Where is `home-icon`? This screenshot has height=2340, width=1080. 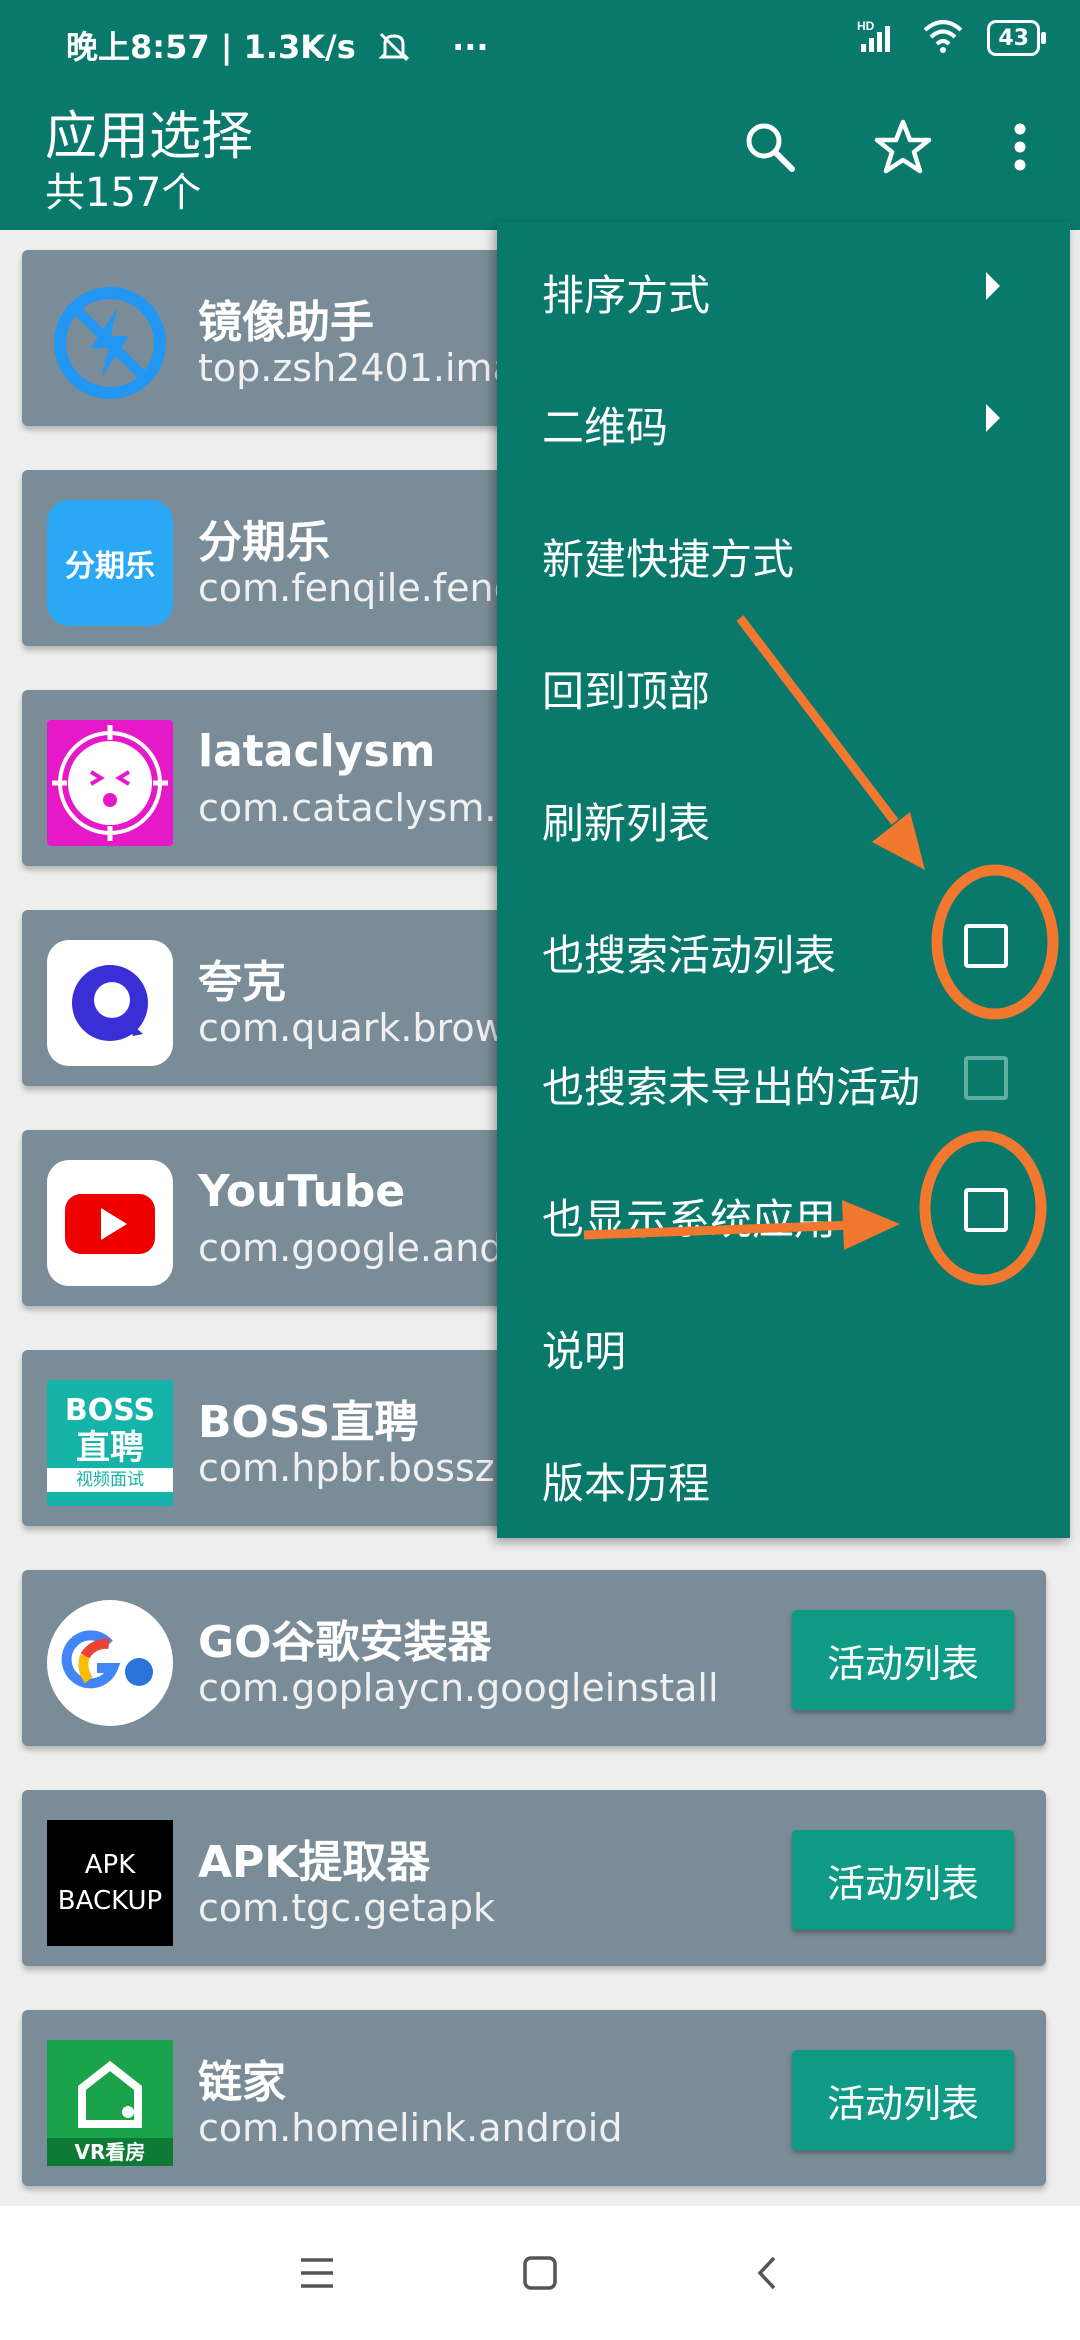 home-icon is located at coordinates (540, 2273).